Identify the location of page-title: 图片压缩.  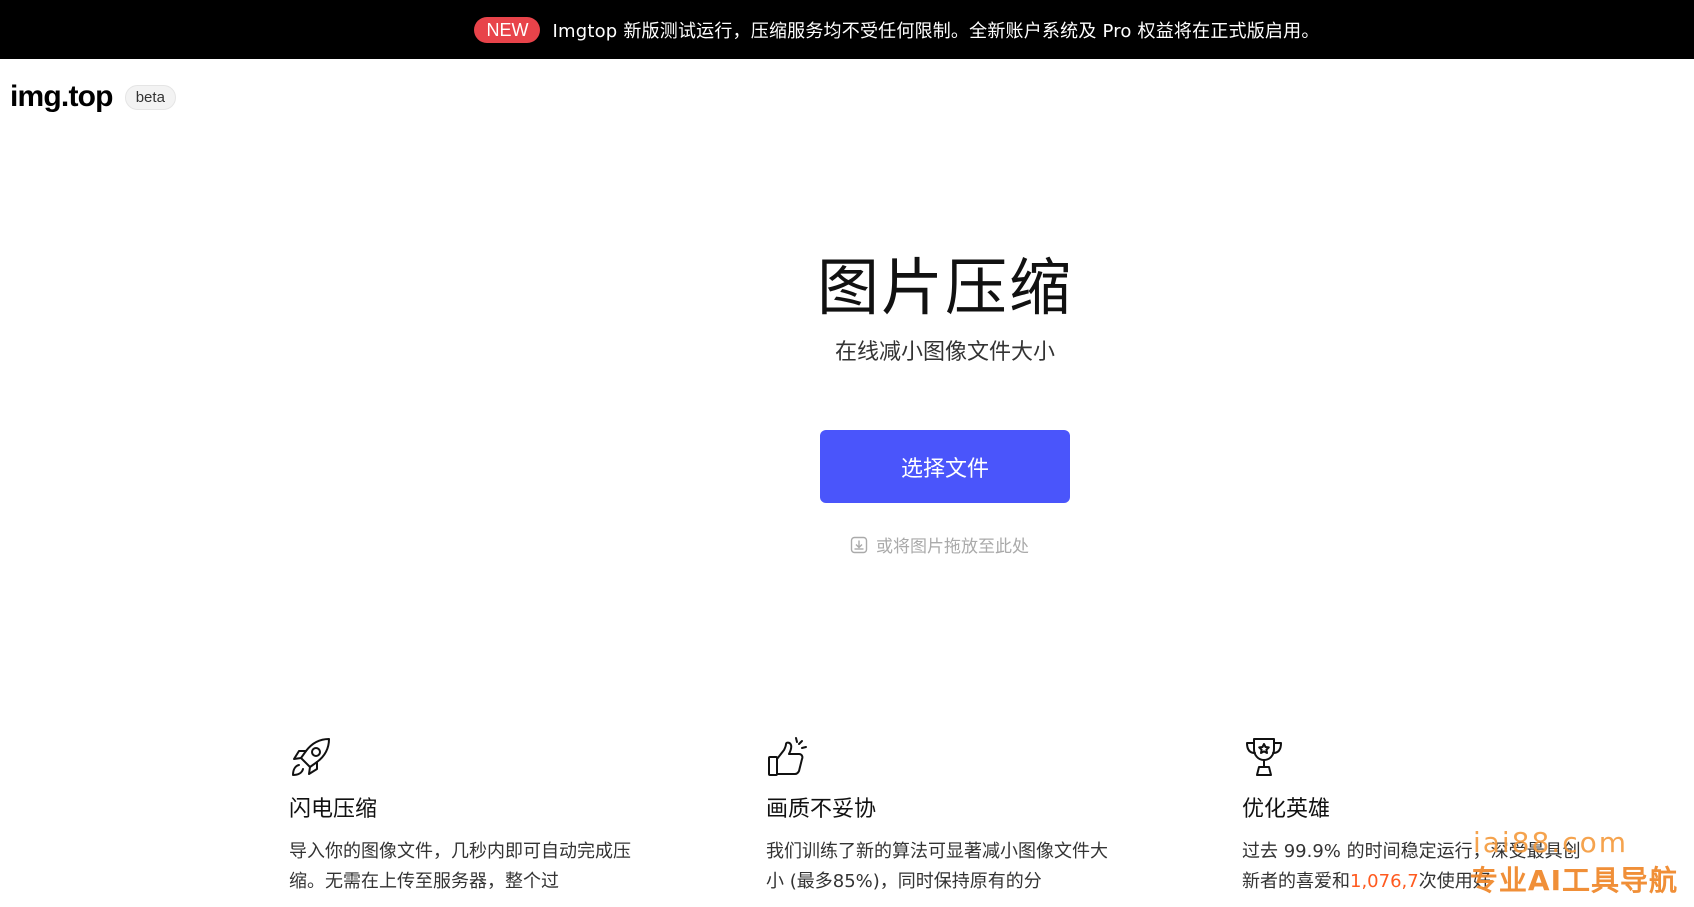
(944, 287).